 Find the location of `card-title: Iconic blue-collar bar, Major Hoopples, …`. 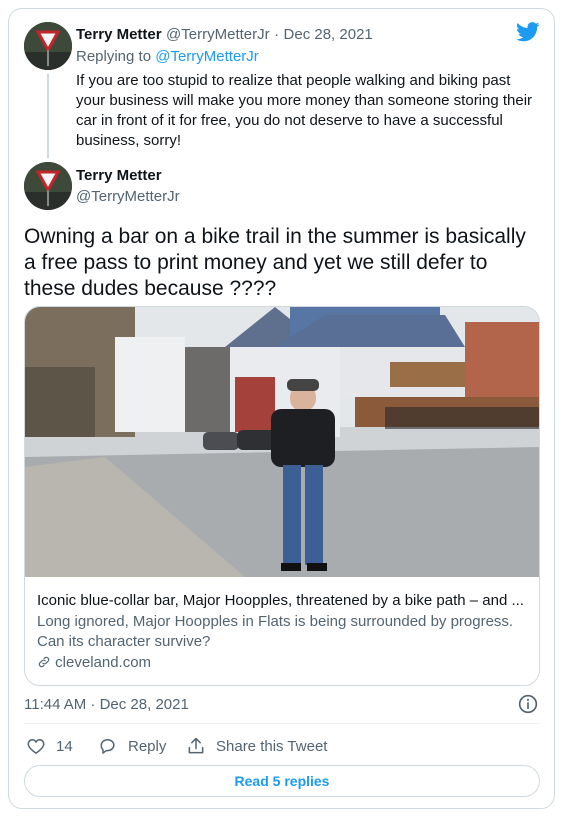

card-title: Iconic blue-collar bar, Major Hoopples, … is located at coordinates (282, 600).